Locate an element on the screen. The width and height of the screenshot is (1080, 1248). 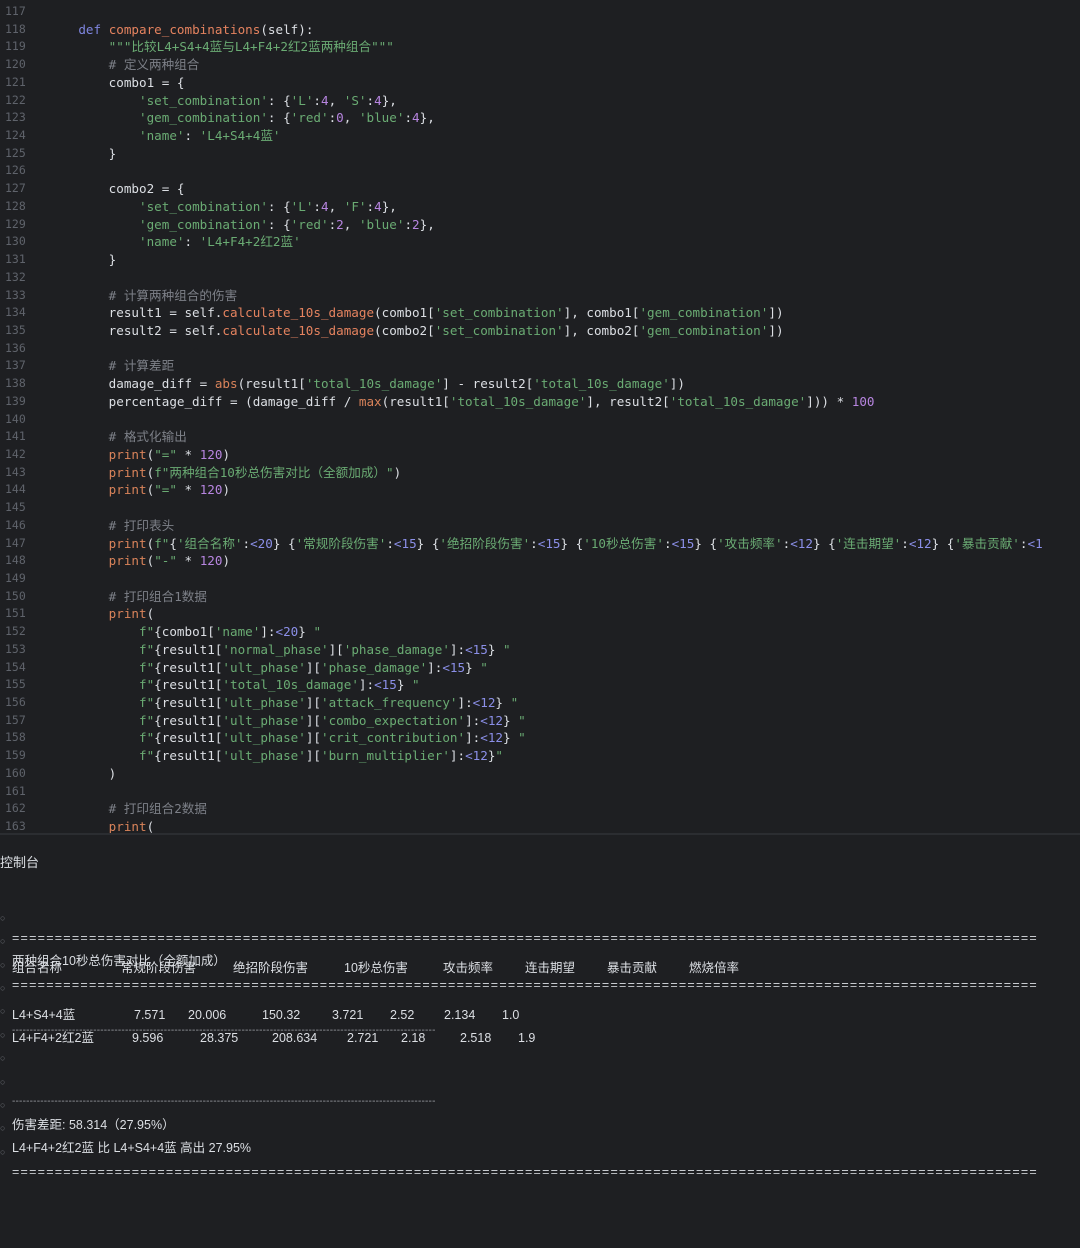
line-number: 134 is located at coordinates (15, 312).